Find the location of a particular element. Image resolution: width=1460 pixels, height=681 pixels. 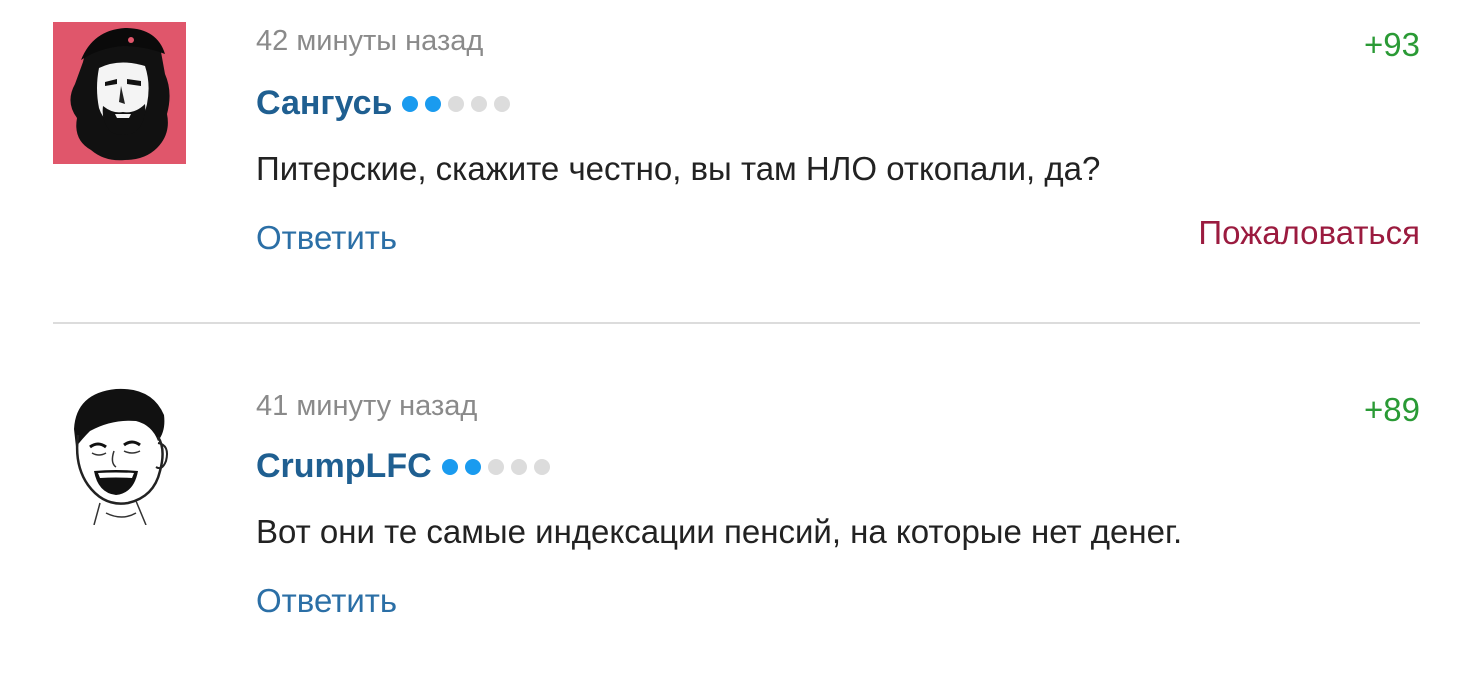

author-name: Сангусь is located at coordinates (324, 103).